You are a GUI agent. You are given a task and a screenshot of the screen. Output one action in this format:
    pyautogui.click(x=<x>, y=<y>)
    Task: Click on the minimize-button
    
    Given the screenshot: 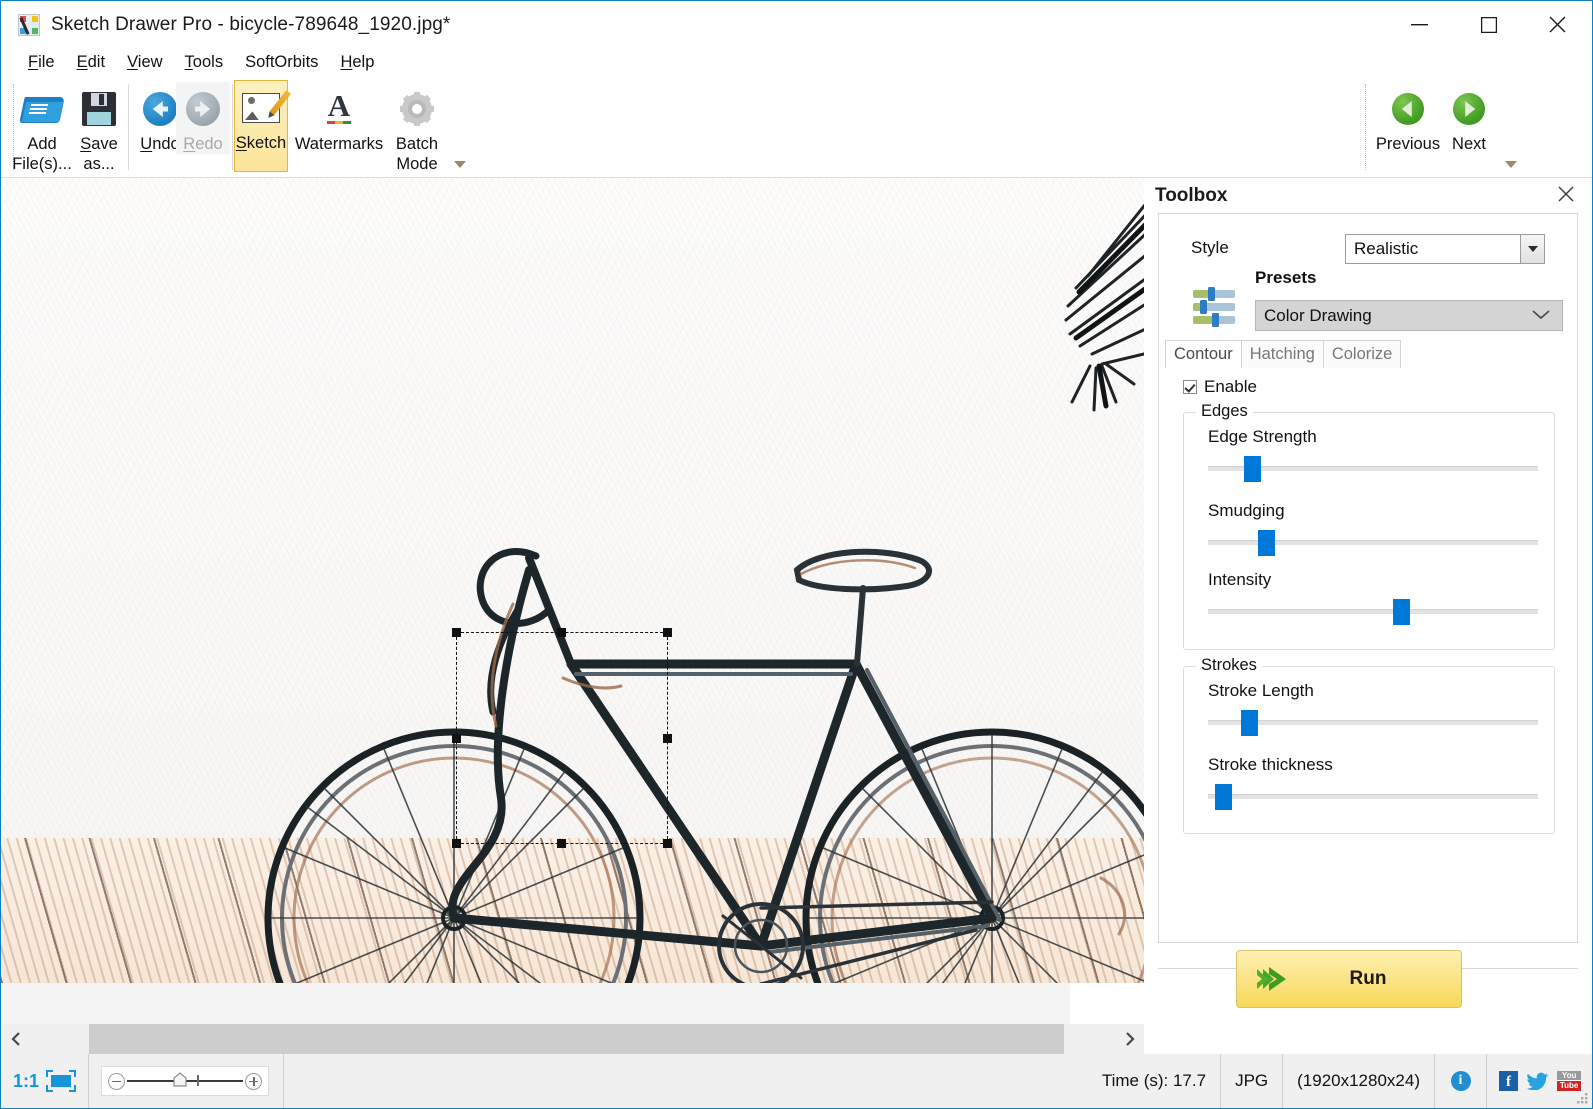 What is the action you would take?
    pyautogui.click(x=1419, y=24)
    